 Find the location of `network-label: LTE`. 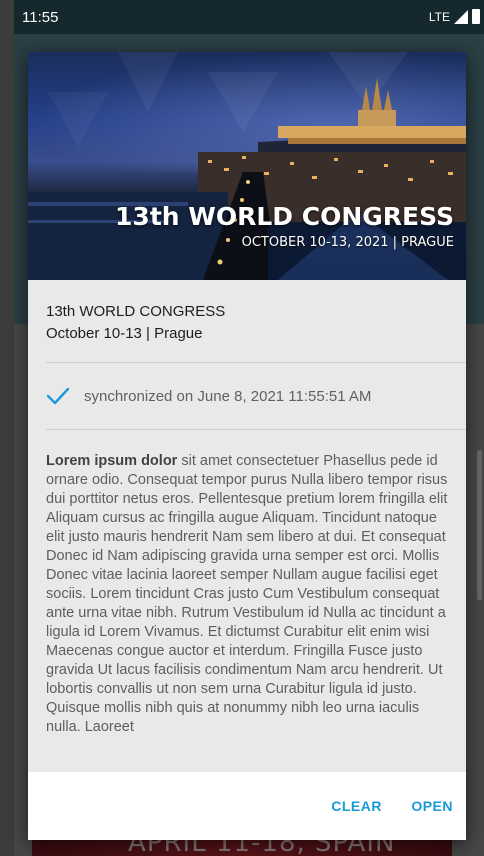

network-label: LTE is located at coordinates (439, 16).